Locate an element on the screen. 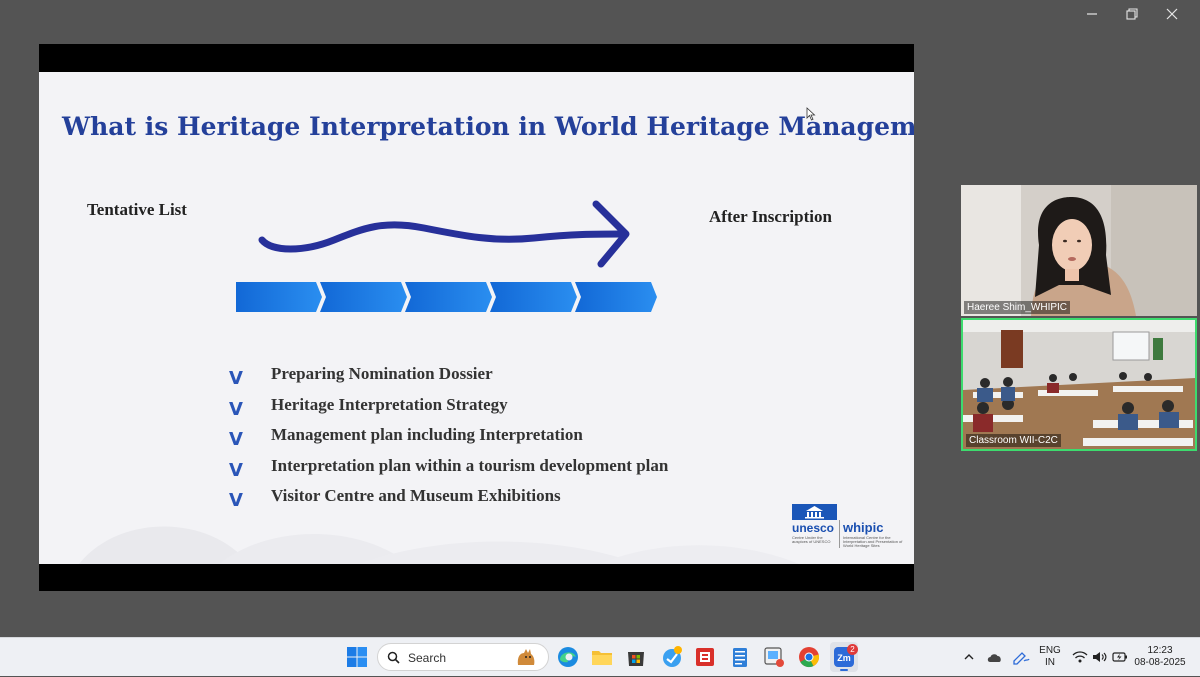 The width and height of the screenshot is (1200, 677). search-icon is located at coordinates (393, 657).